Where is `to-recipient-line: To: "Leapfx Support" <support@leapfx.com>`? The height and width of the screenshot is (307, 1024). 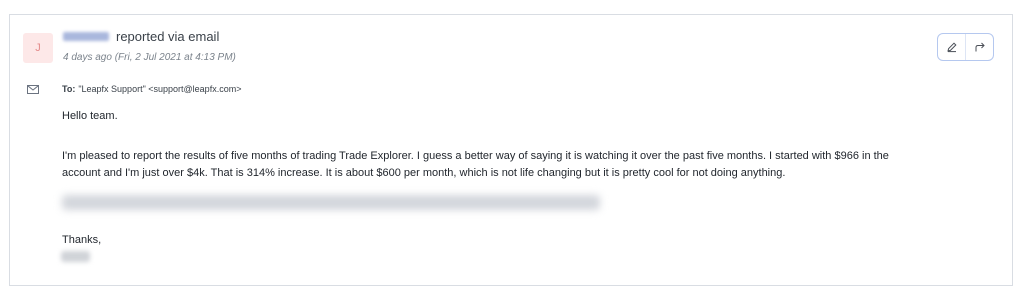
to-recipient-line: To: "Leapfx Support" <support@leapfx.com> is located at coordinates (151, 89).